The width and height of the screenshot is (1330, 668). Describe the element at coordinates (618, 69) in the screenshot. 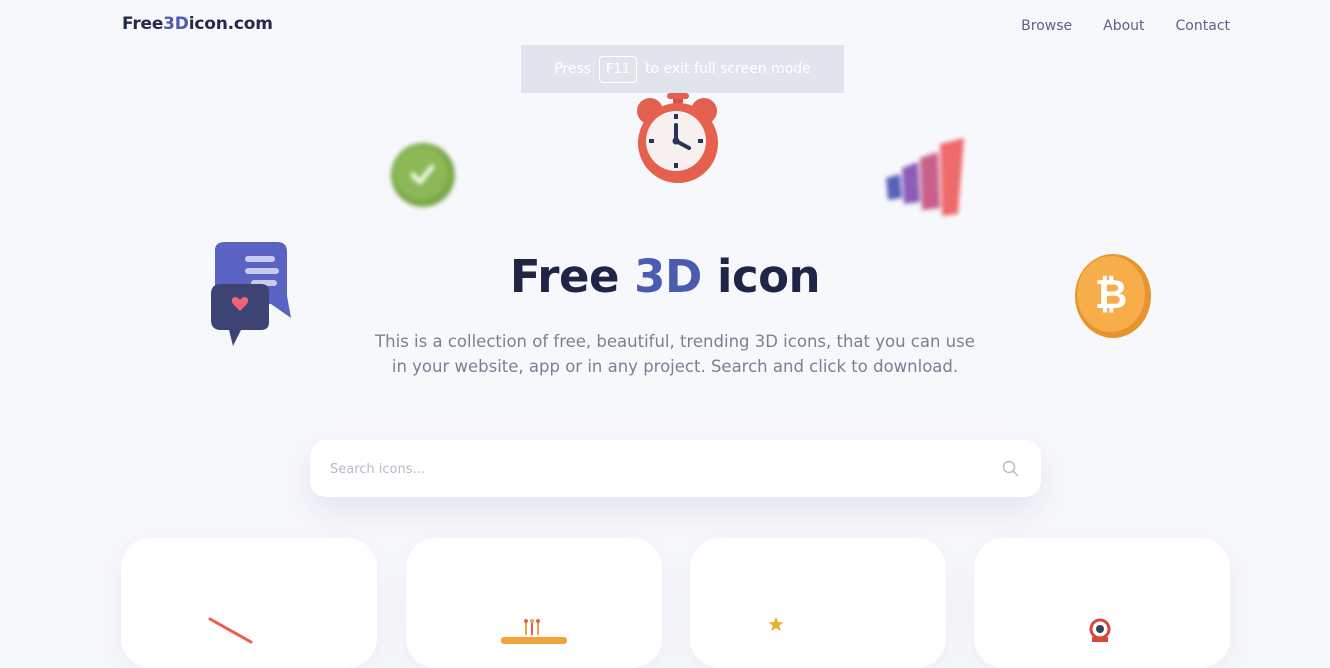

I see `f11-key-badge: F11` at that location.